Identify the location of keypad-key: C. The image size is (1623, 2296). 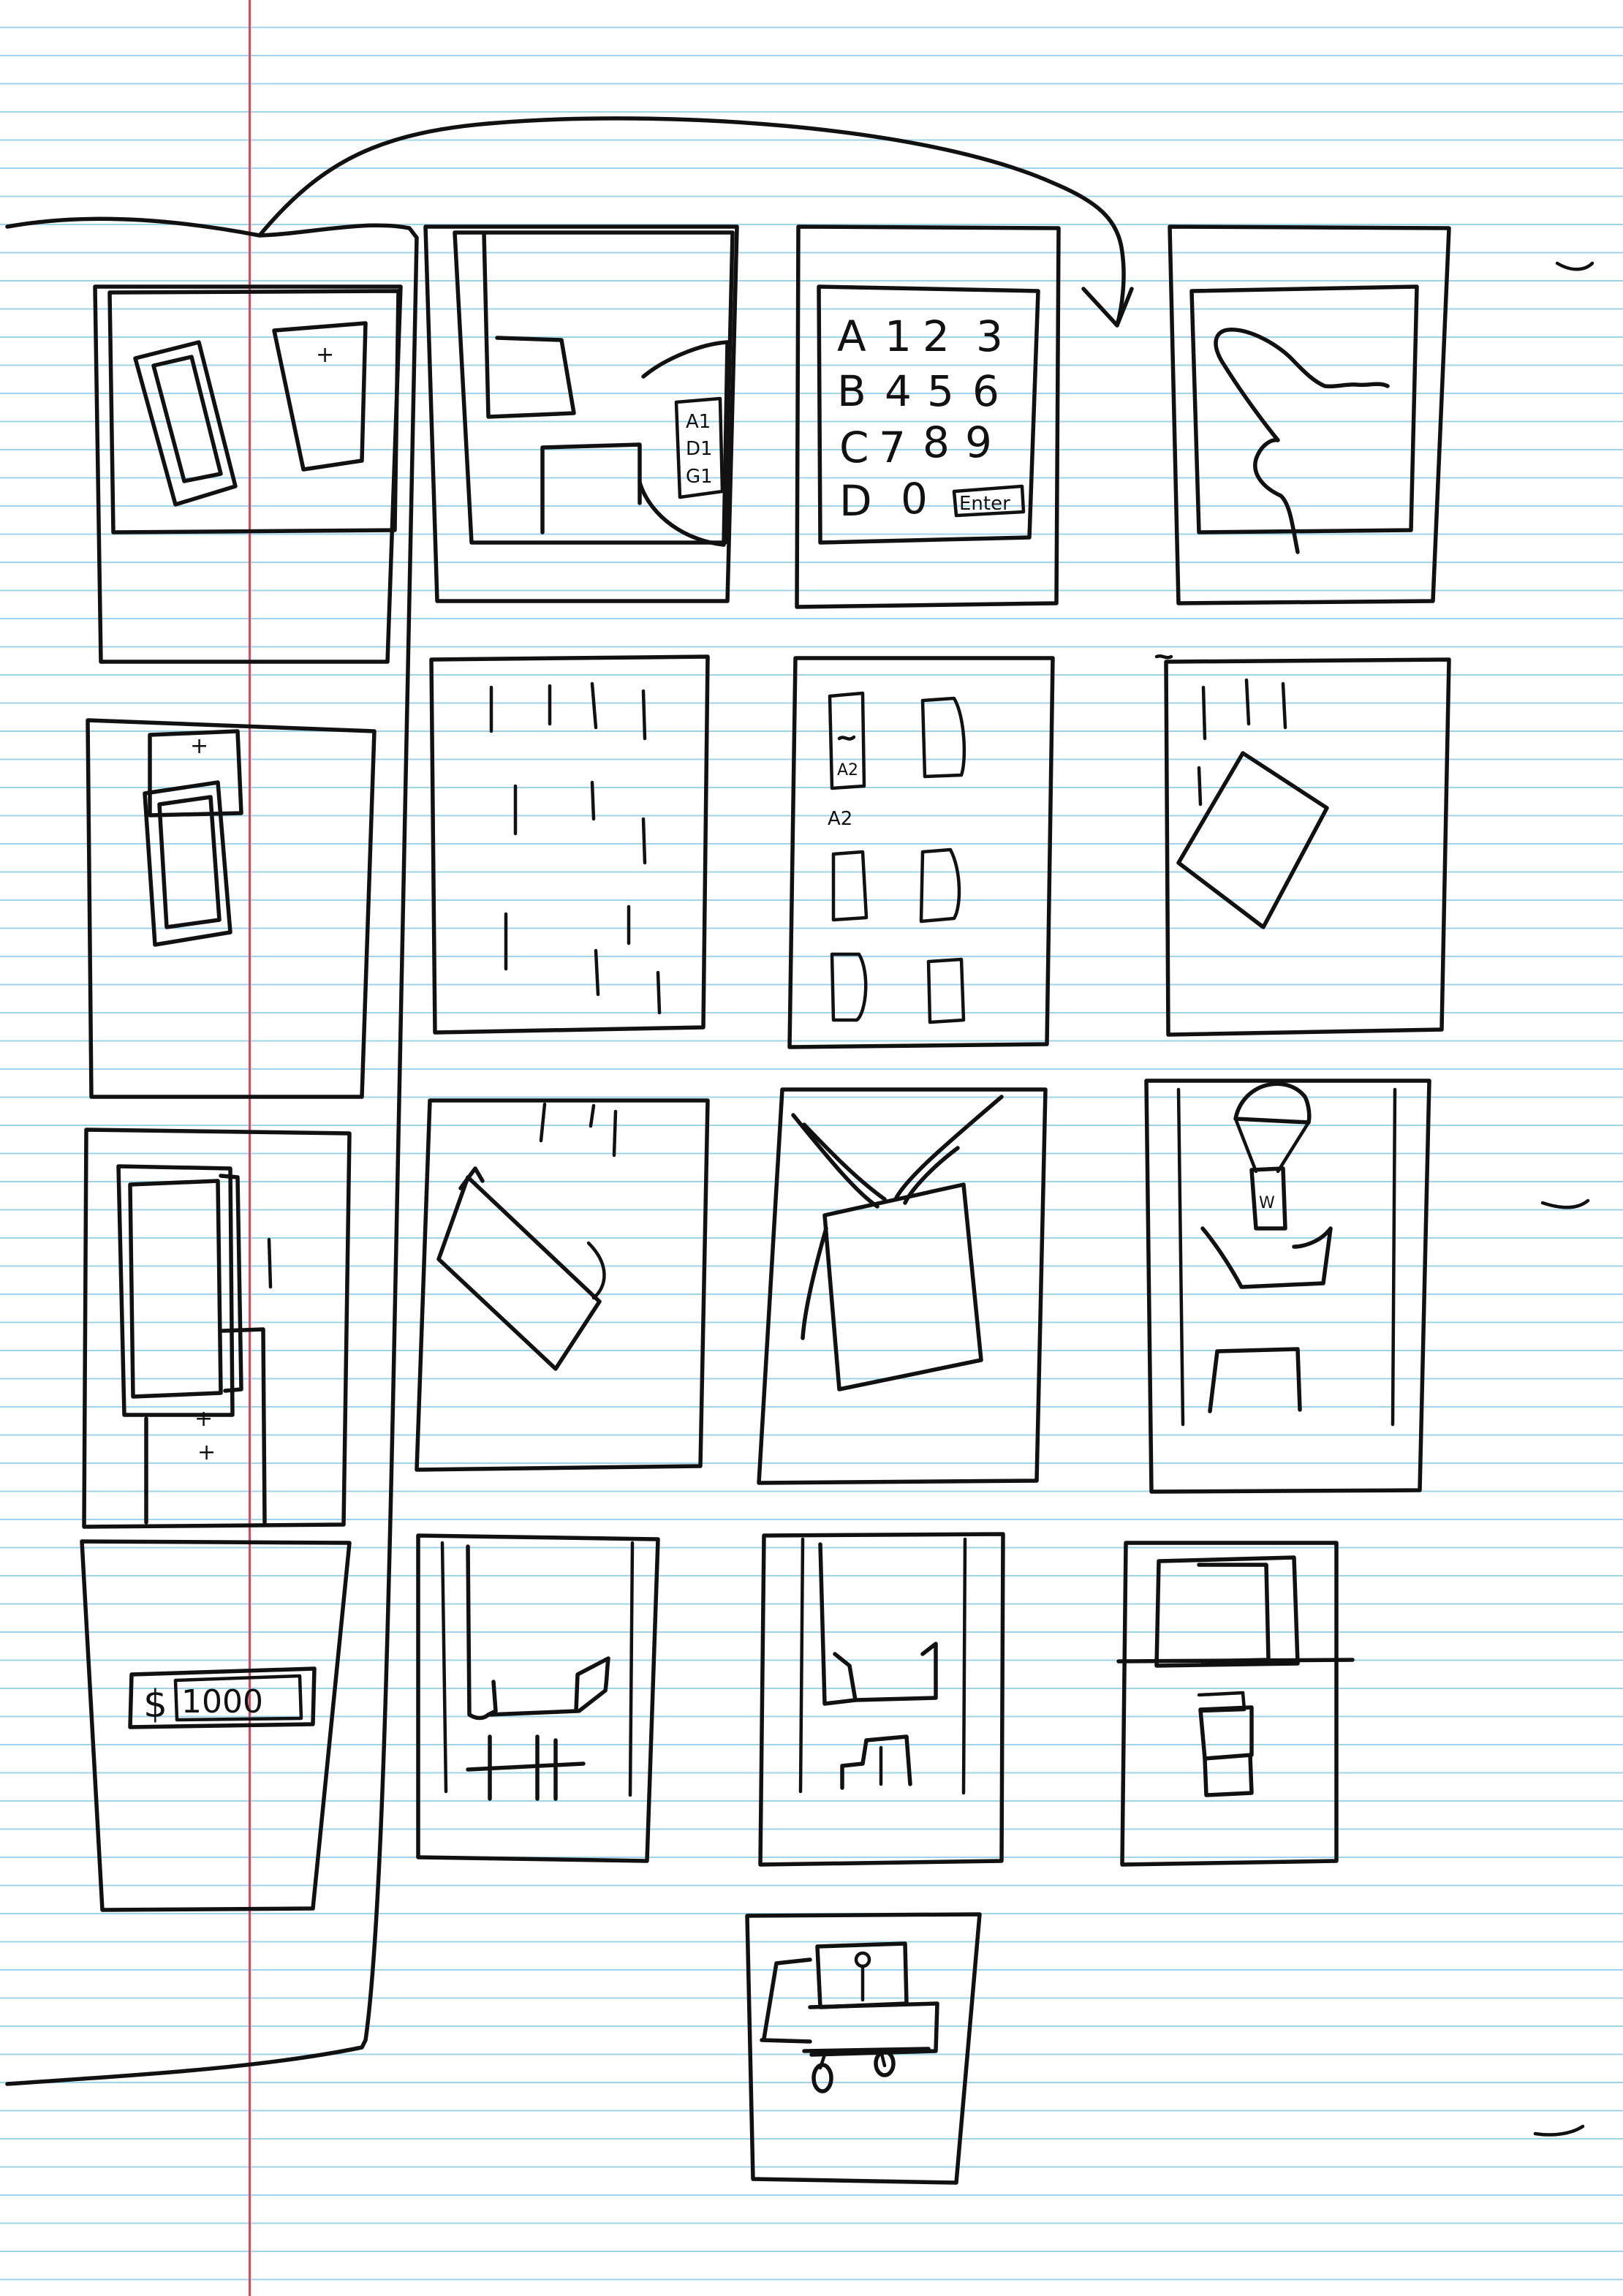
(854, 447).